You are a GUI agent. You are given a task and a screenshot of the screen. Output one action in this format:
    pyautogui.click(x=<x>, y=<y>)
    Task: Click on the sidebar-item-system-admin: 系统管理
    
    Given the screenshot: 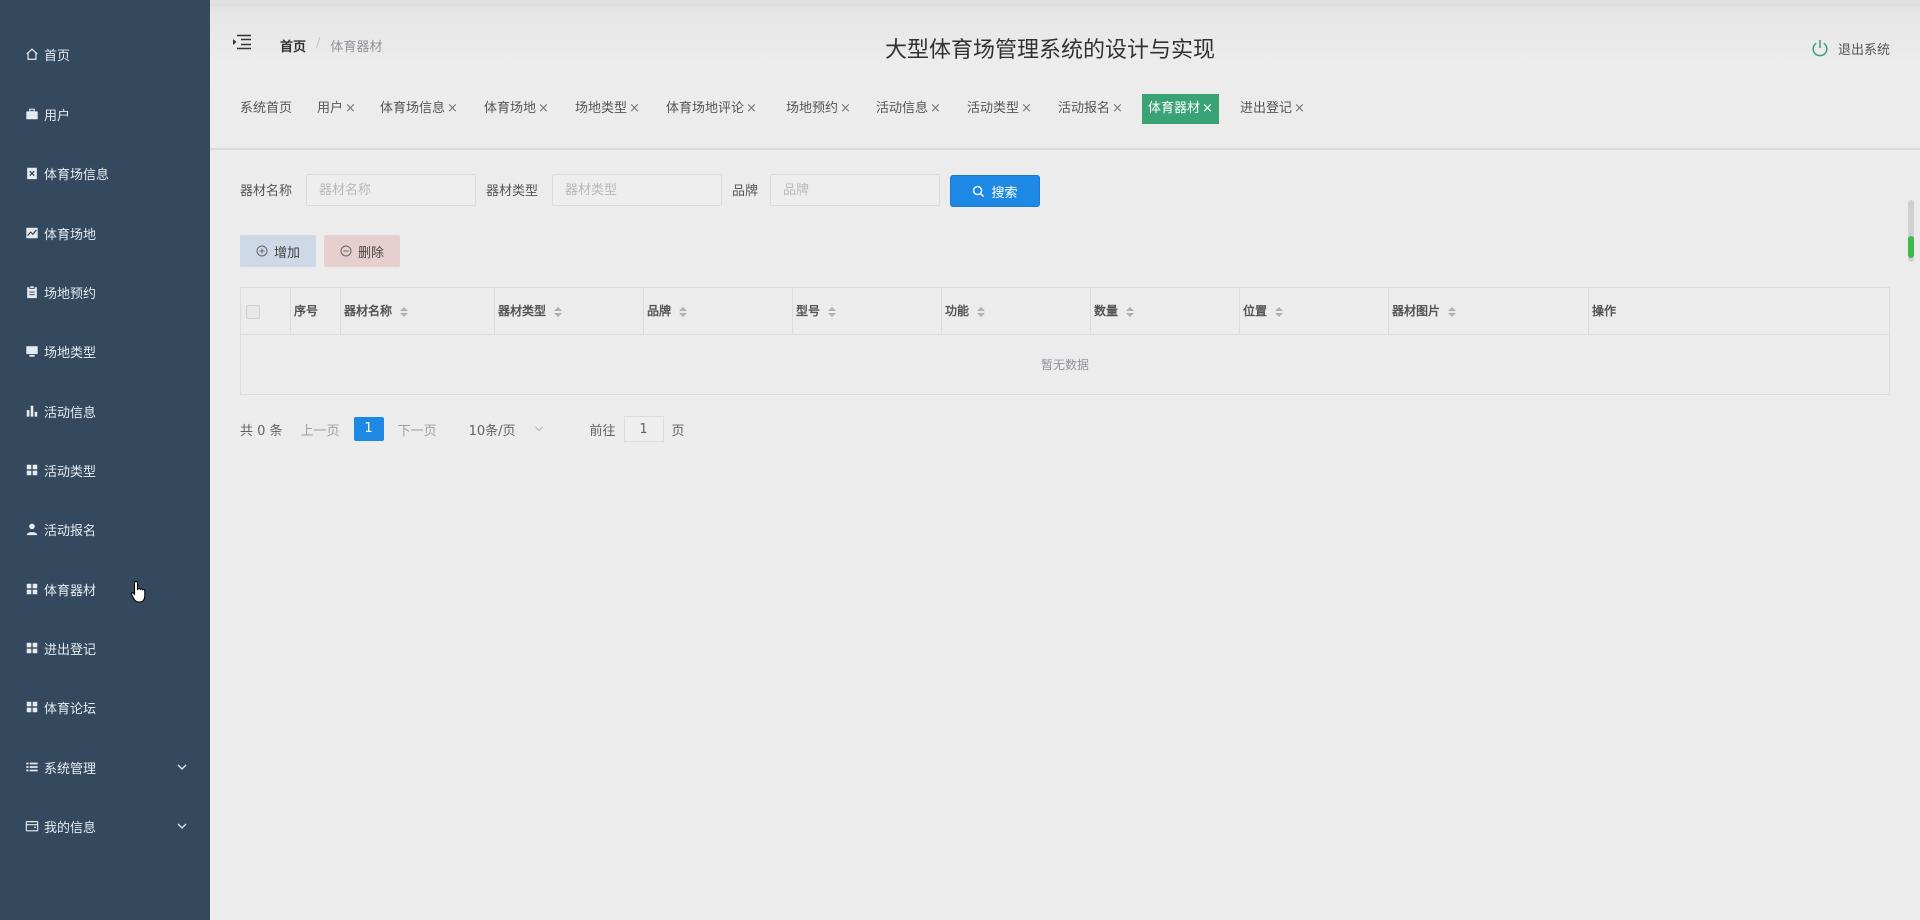 What is the action you would take?
    pyautogui.click(x=105, y=767)
    